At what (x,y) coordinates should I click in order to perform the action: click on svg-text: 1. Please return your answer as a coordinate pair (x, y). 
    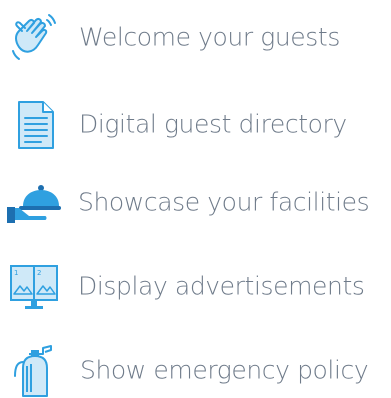
    Looking at the image, I should click on (16, 273).